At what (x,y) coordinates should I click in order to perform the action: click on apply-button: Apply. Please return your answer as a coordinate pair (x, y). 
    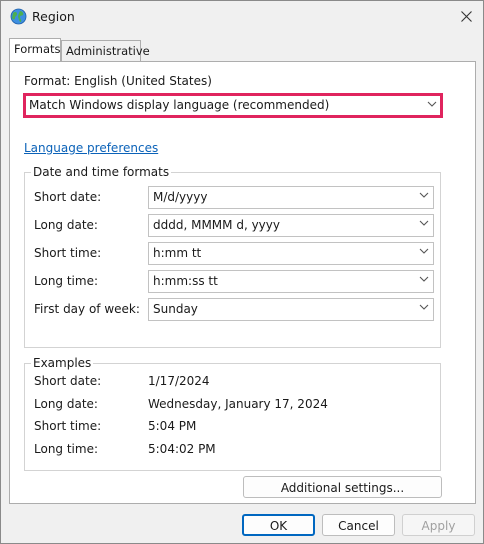
    Looking at the image, I should click on (438, 525).